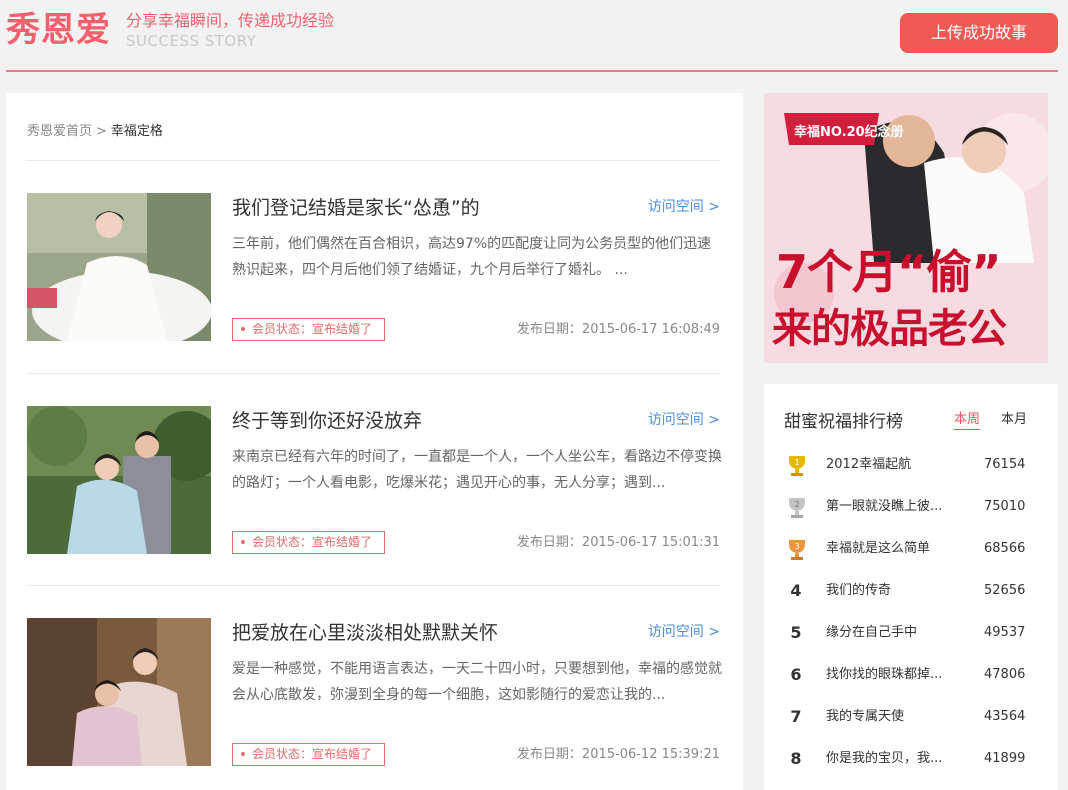 The height and width of the screenshot is (790, 1068). What do you see at coordinates (889, 329) in the screenshot?
I see `banner-subheadline: 来的极品老公` at bounding box center [889, 329].